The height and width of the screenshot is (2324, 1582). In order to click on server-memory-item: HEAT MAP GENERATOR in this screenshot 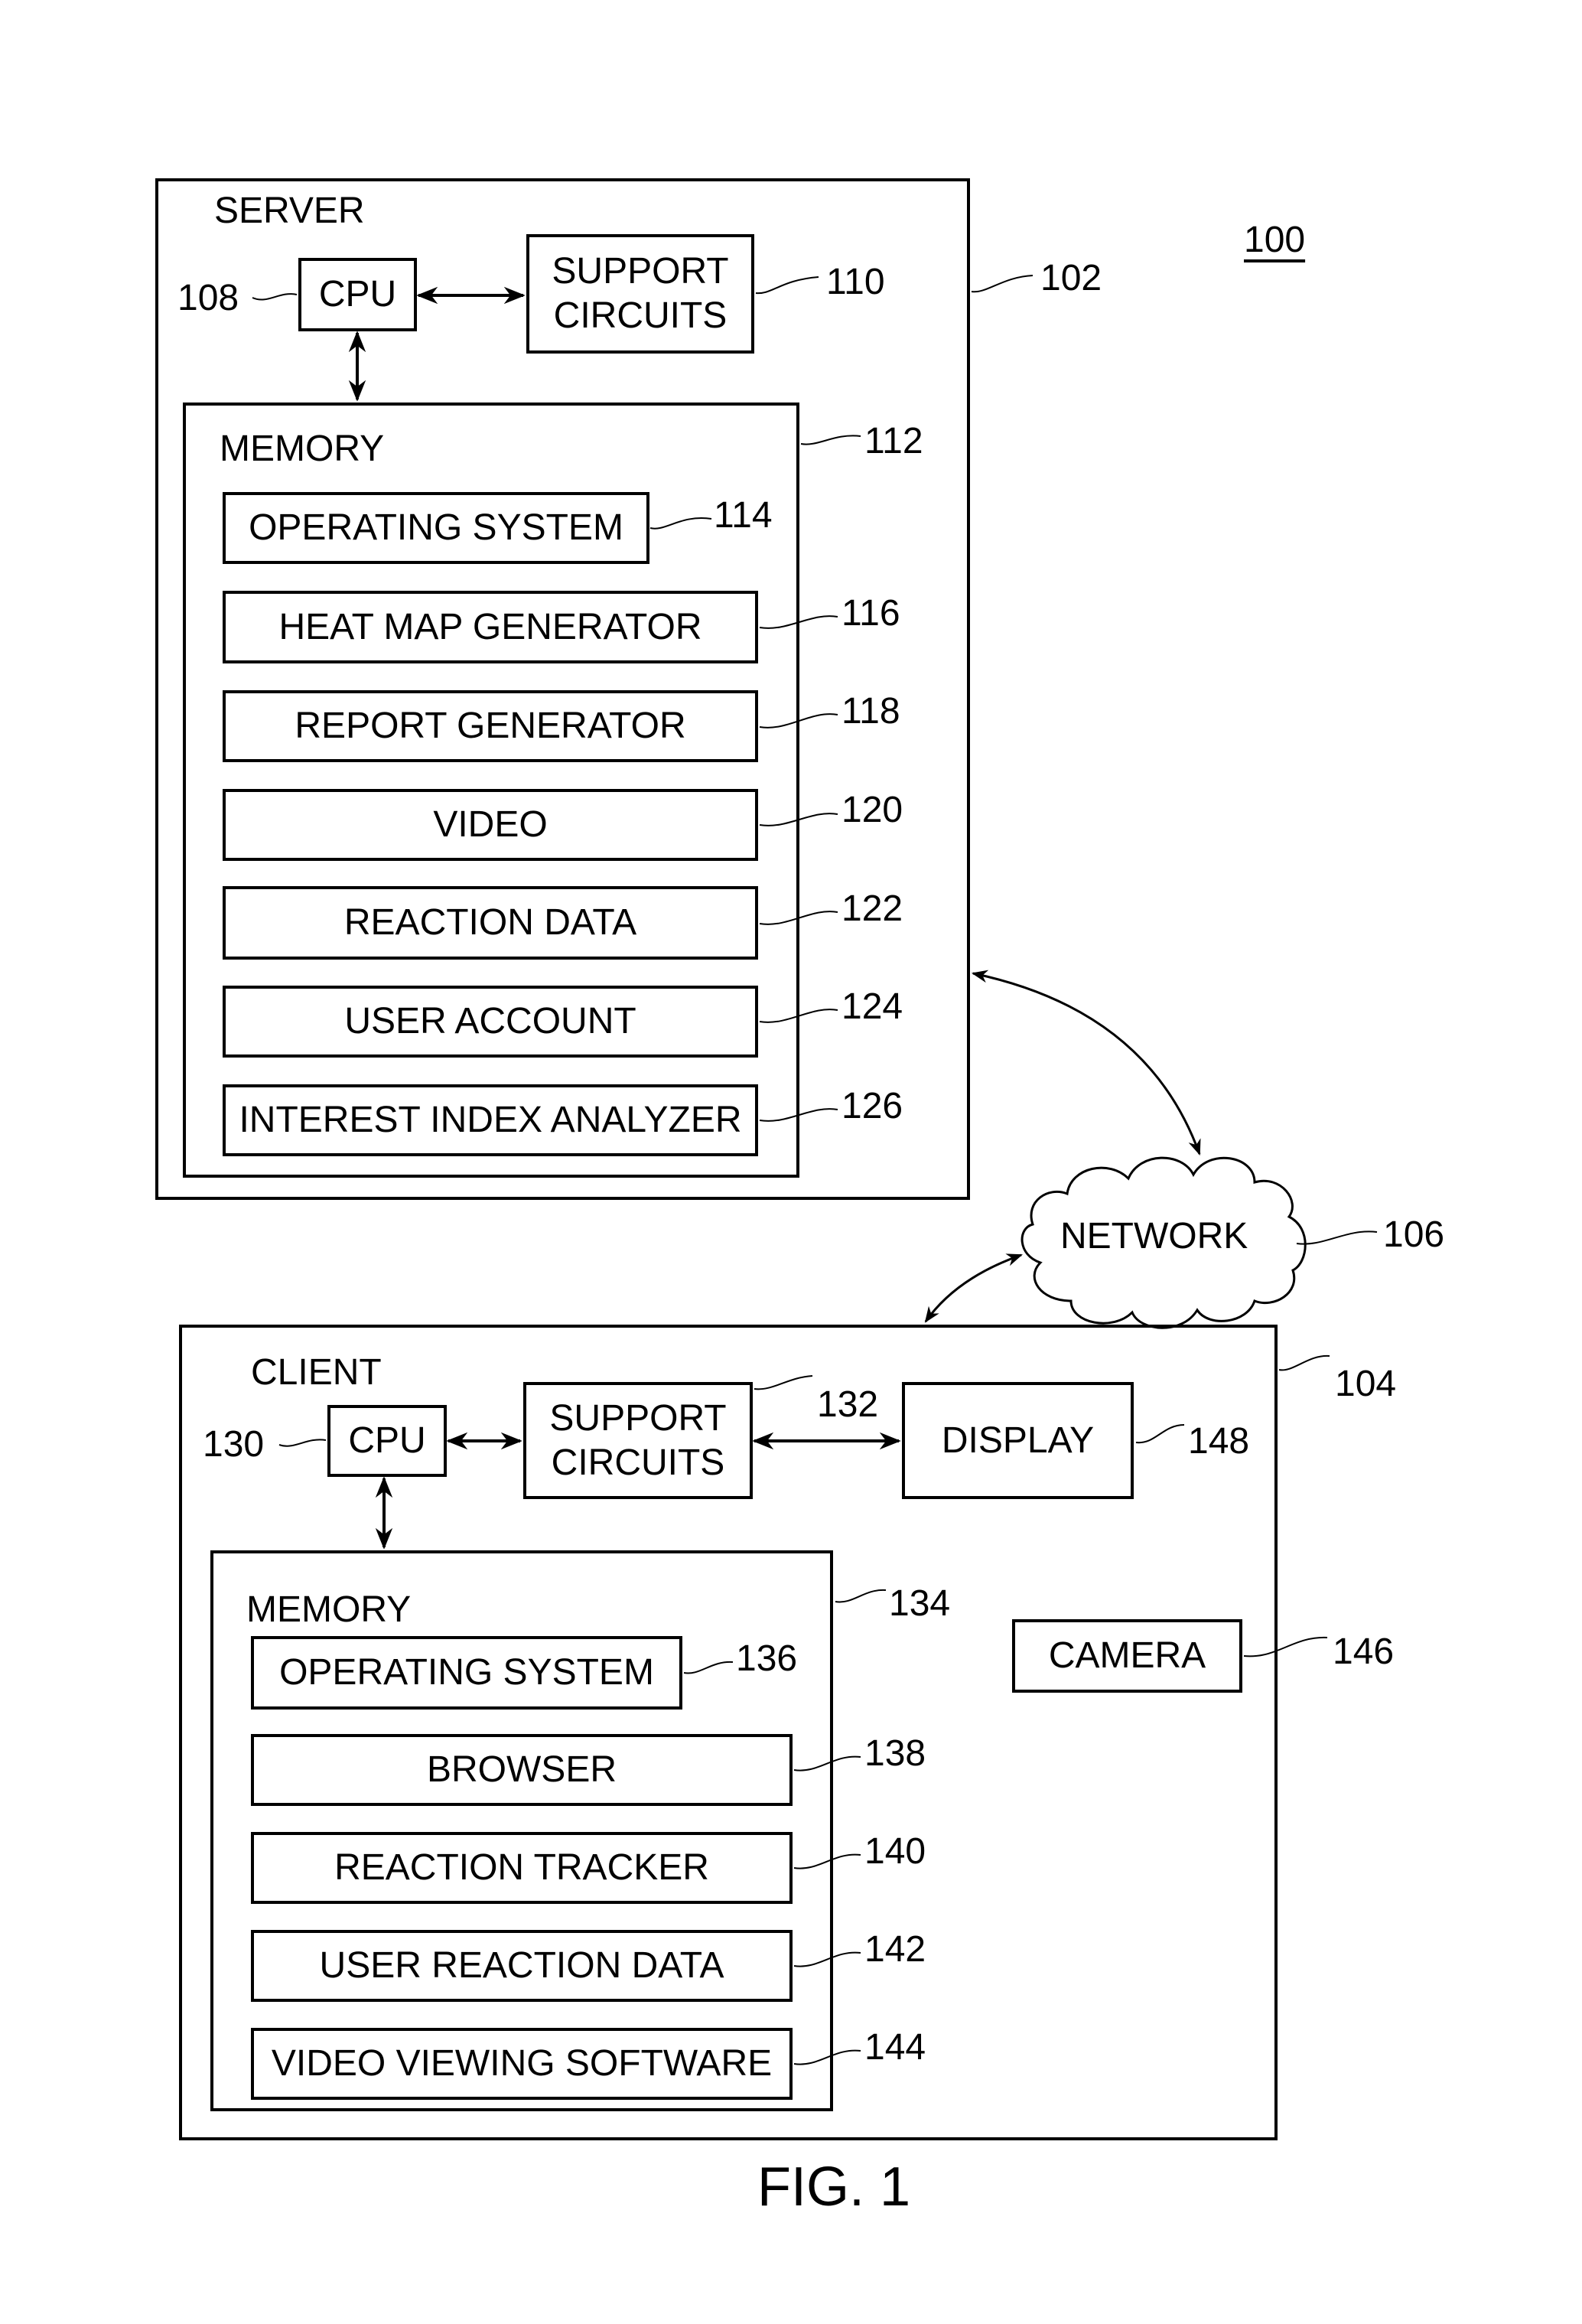, I will do `click(490, 627)`.